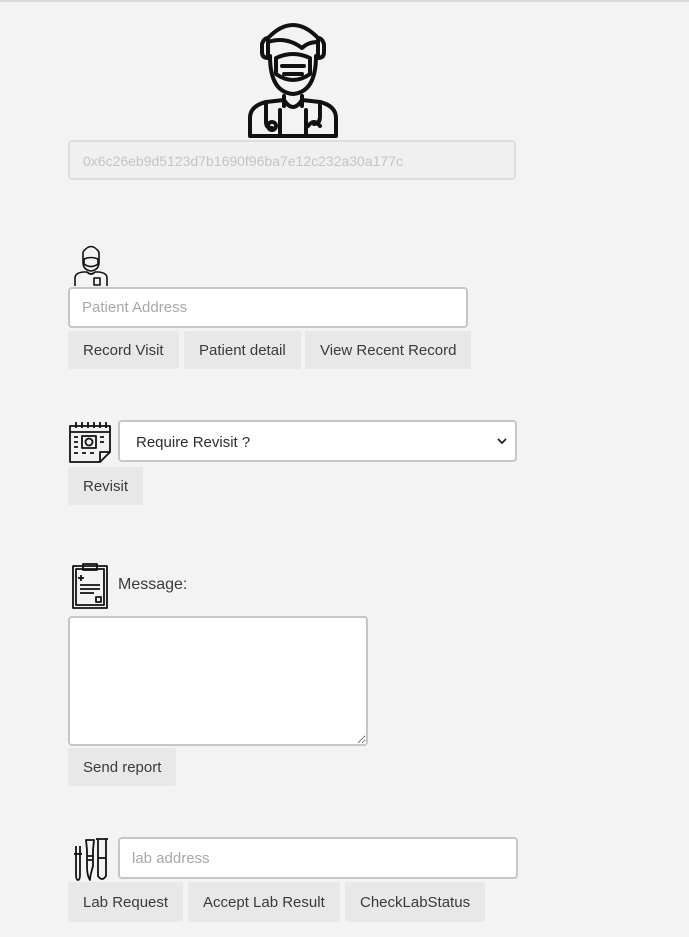 This screenshot has width=689, height=937. What do you see at coordinates (90, 586) in the screenshot?
I see `clipboard-icon` at bounding box center [90, 586].